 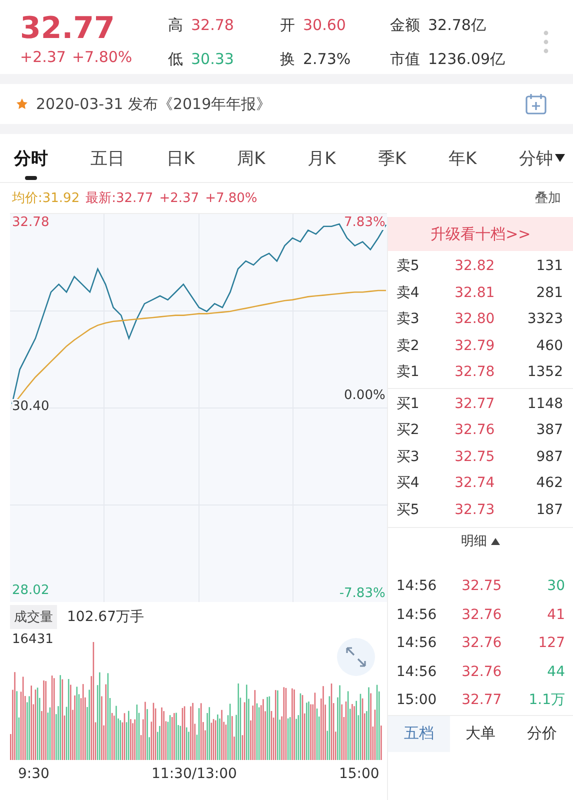 I want to click on axis-label: 7.83%, so click(x=365, y=222).